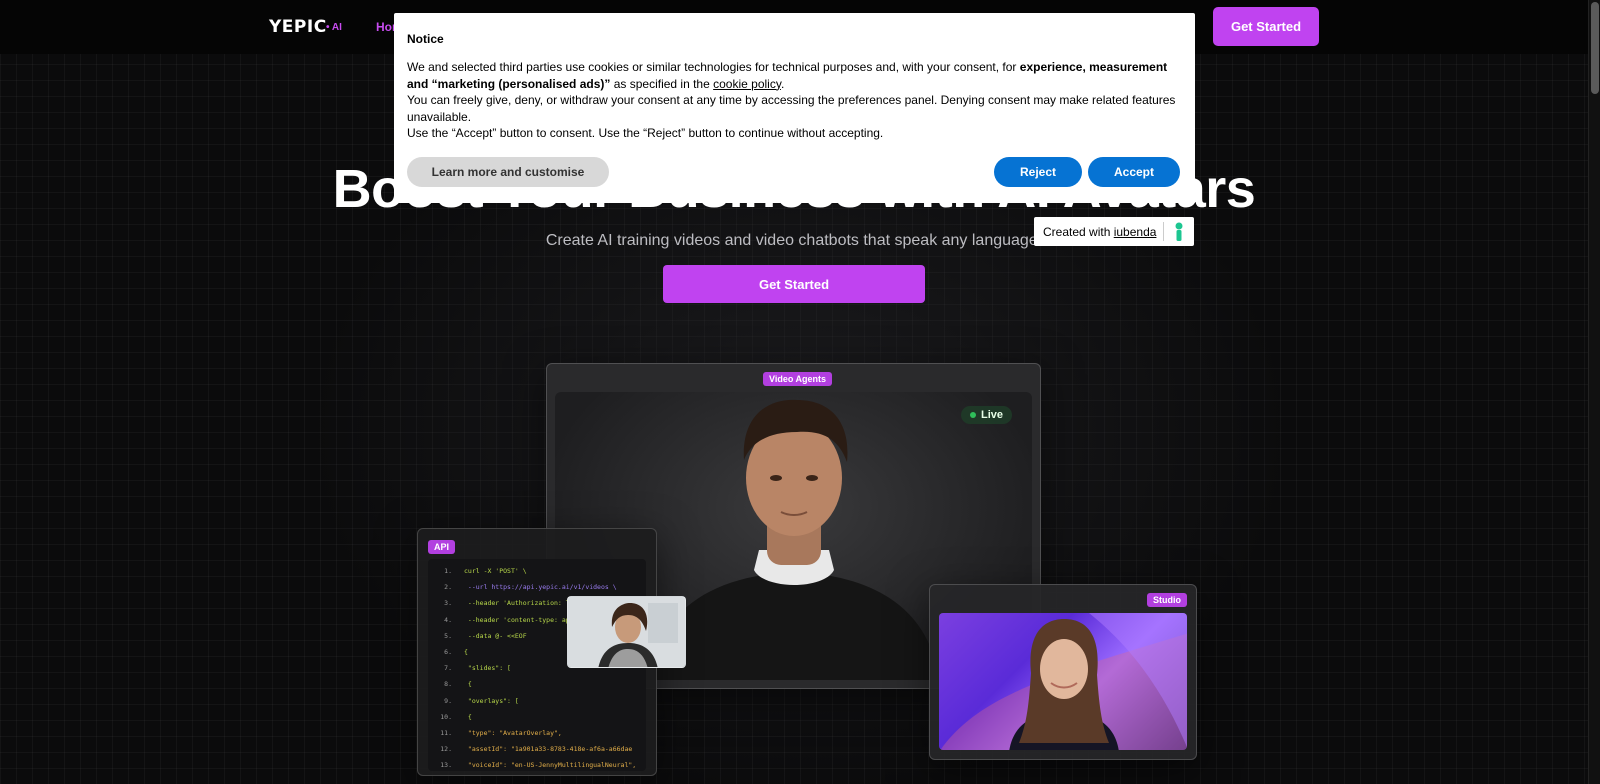  Describe the element at coordinates (747, 84) in the screenshot. I see `cookie-policy-link: cookie policy` at that location.